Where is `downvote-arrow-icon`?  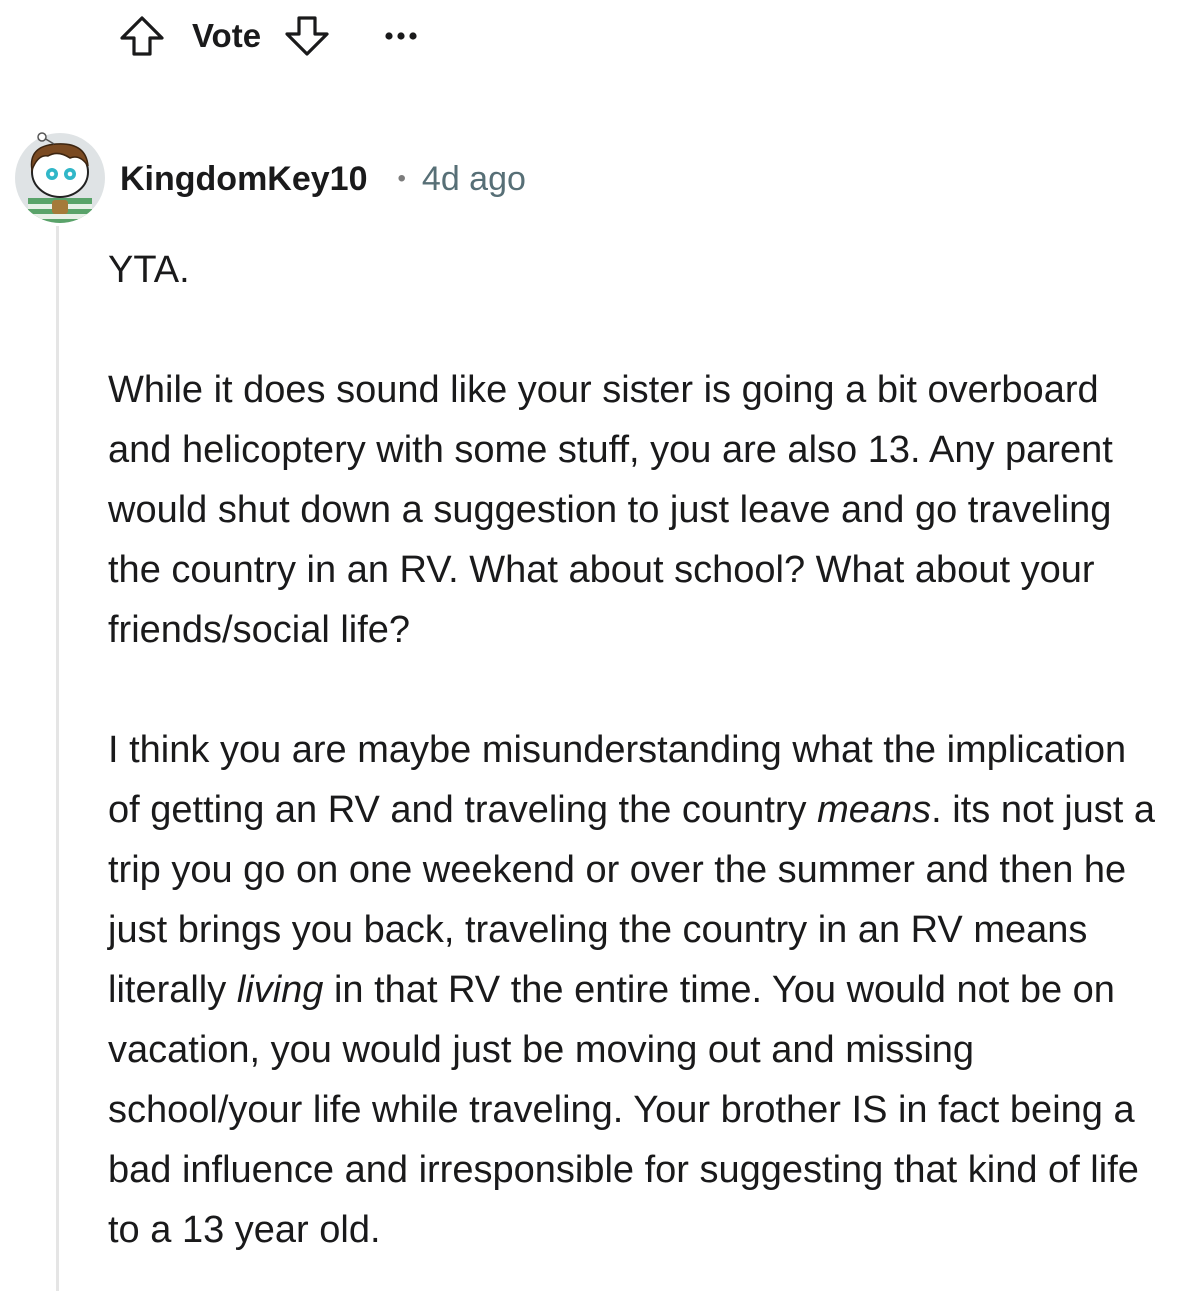
downvote-arrow-icon is located at coordinates (307, 36).